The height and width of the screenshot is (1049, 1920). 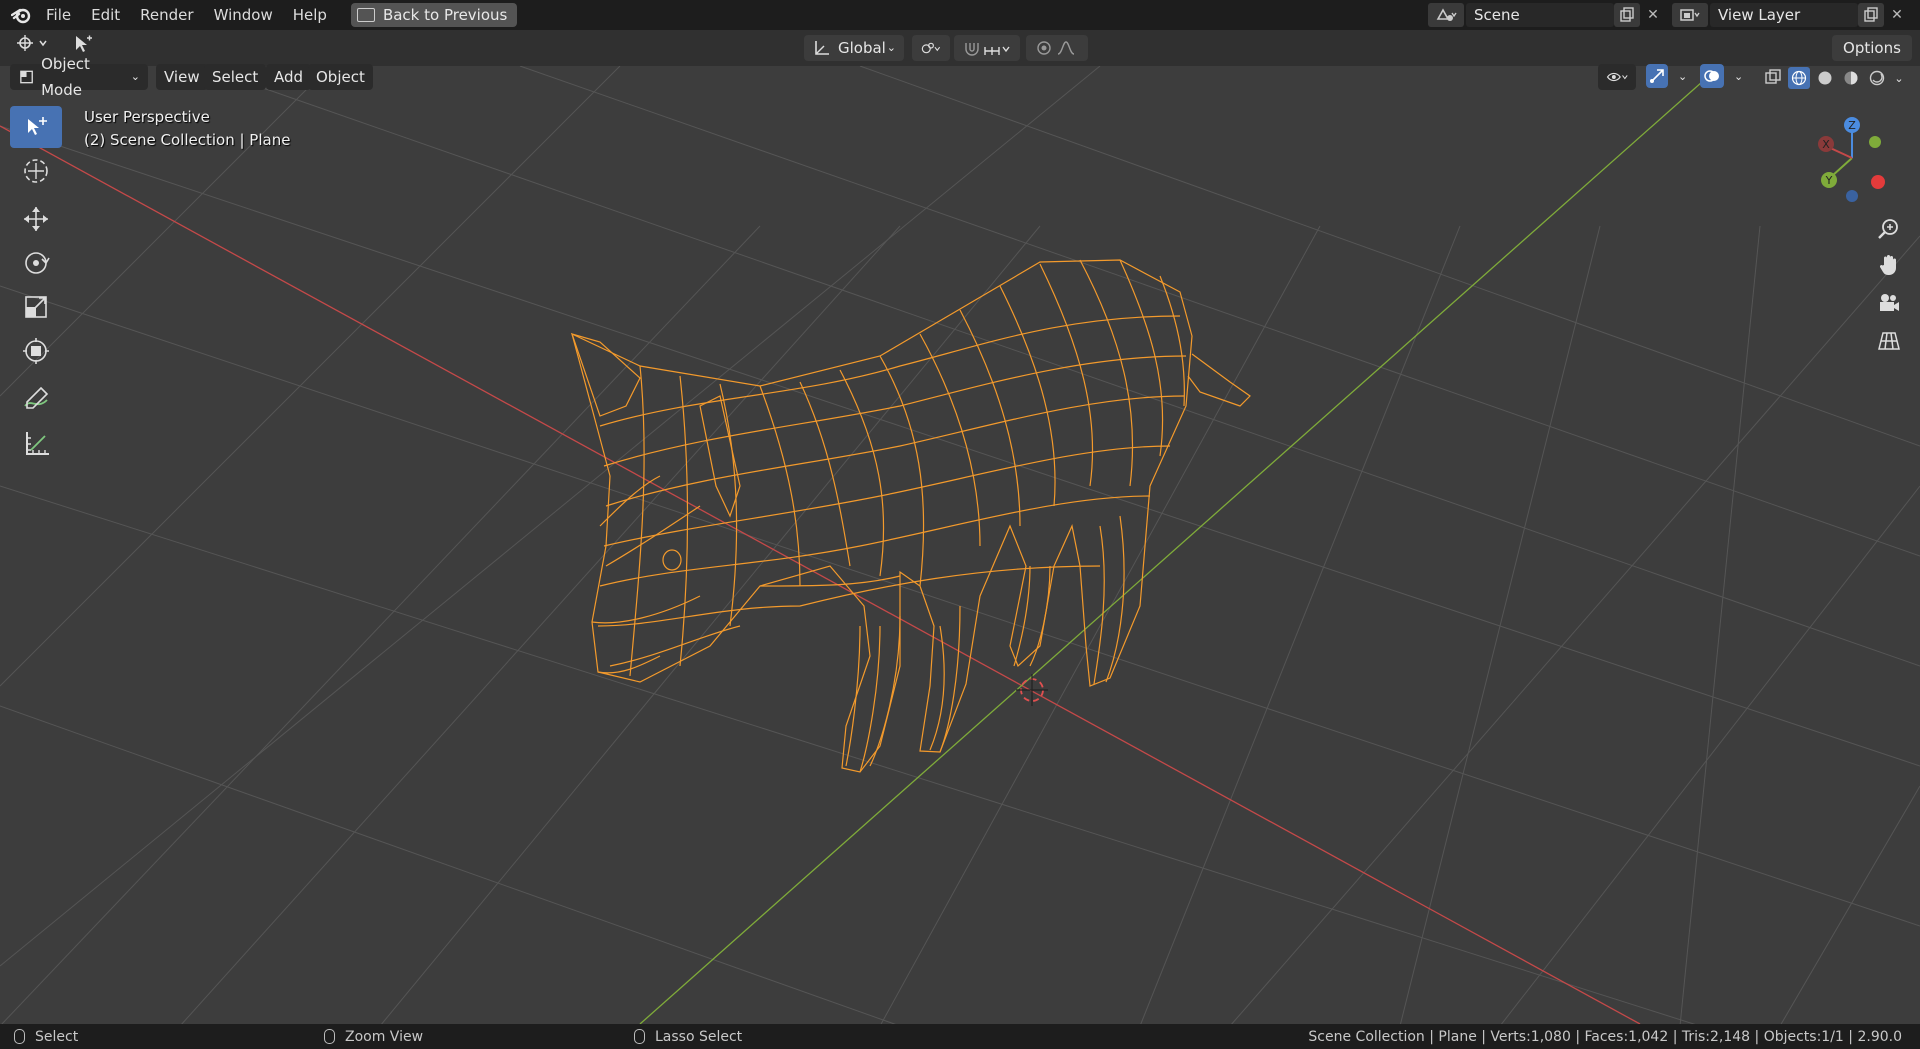 I want to click on object-menu: Object, so click(x=340, y=77).